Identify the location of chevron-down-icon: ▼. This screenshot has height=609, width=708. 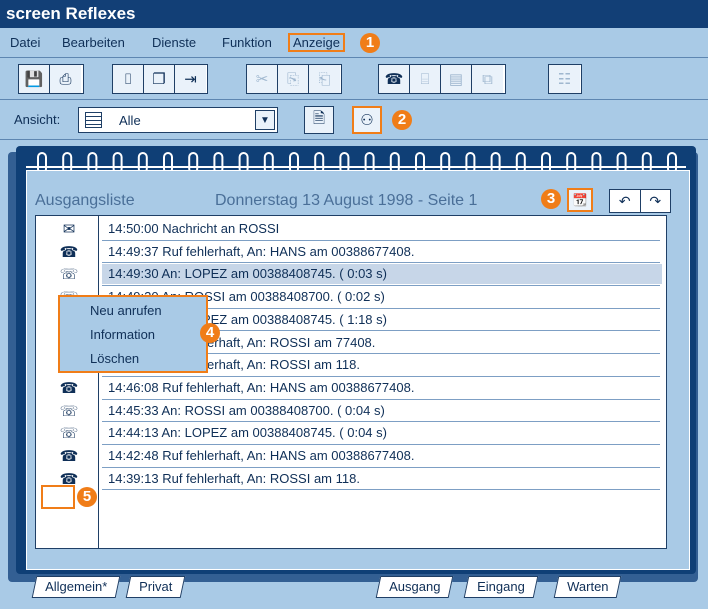
(265, 120).